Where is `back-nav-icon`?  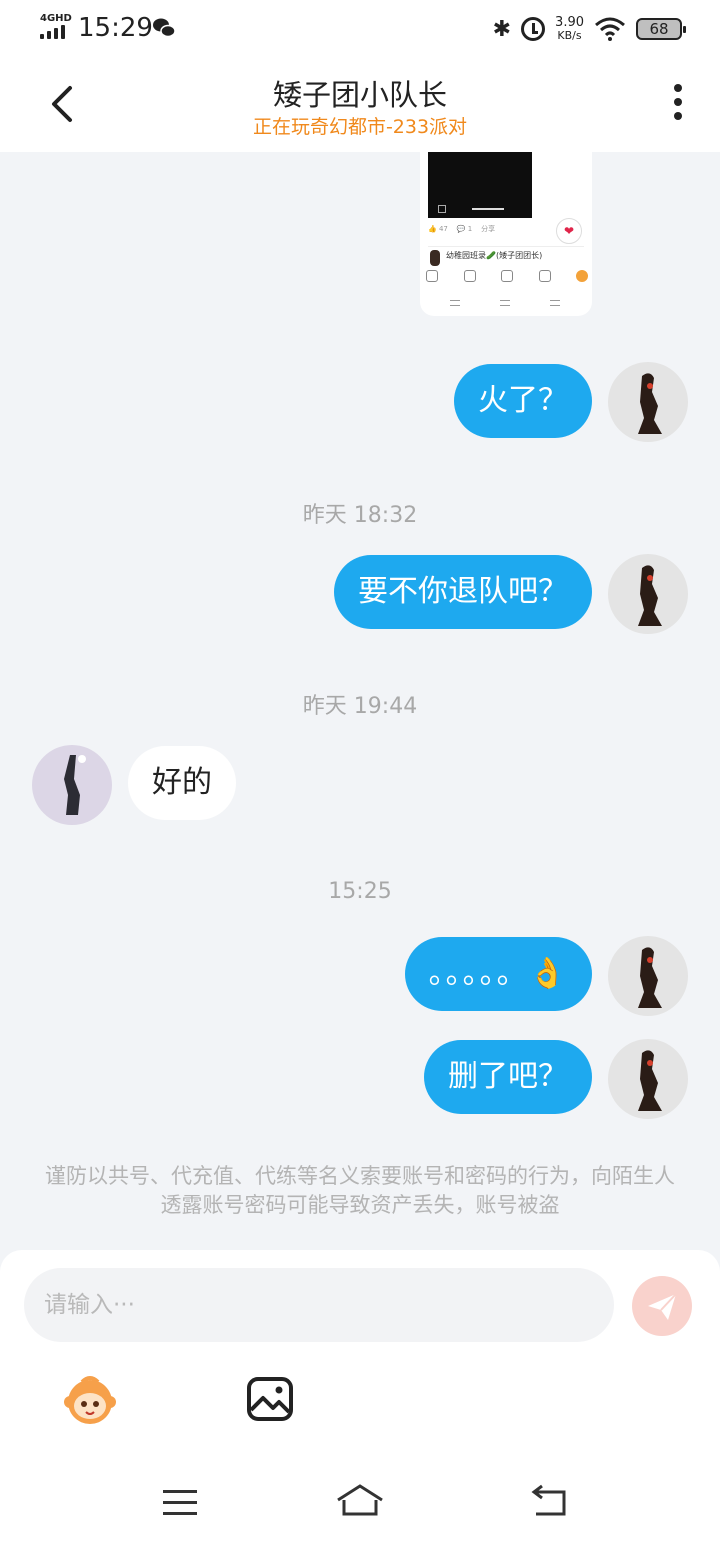 back-nav-icon is located at coordinates (548, 1500).